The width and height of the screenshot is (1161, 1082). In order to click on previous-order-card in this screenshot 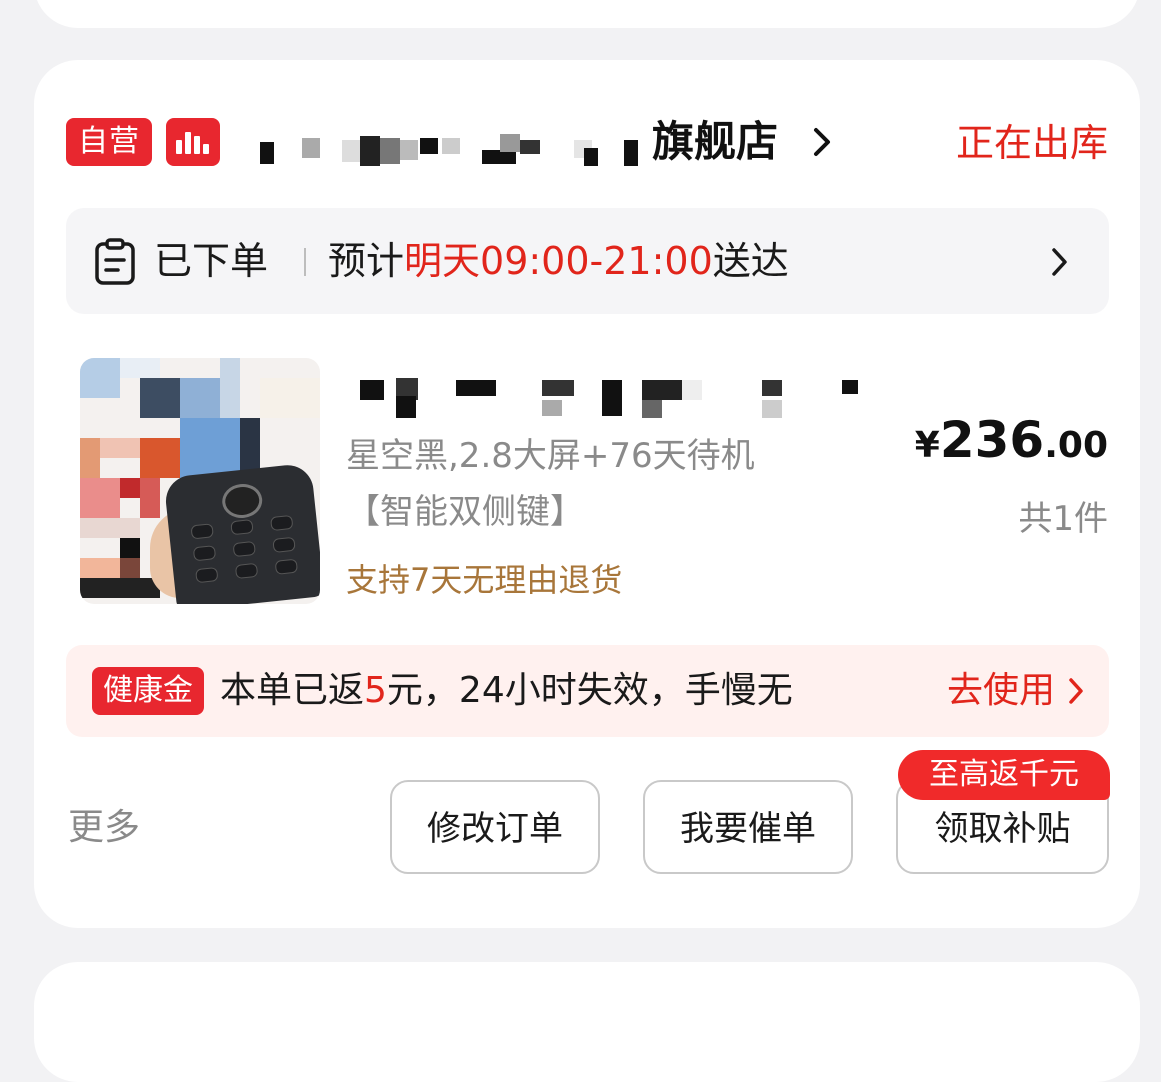, I will do `click(587, 14)`.